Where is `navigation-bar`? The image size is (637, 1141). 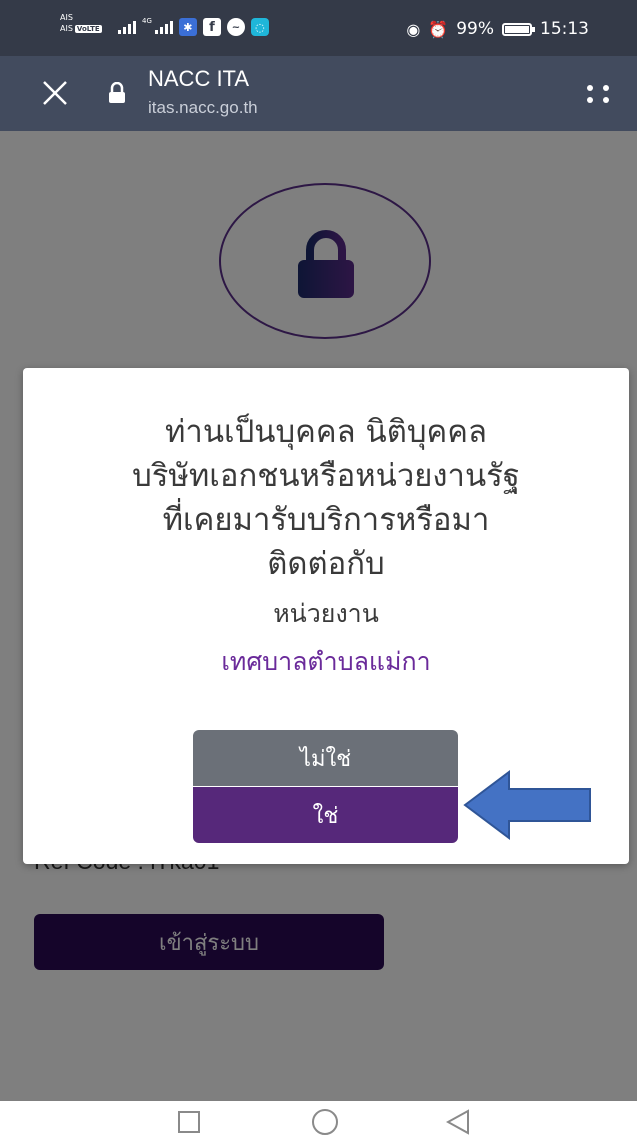 navigation-bar is located at coordinates (318, 1121).